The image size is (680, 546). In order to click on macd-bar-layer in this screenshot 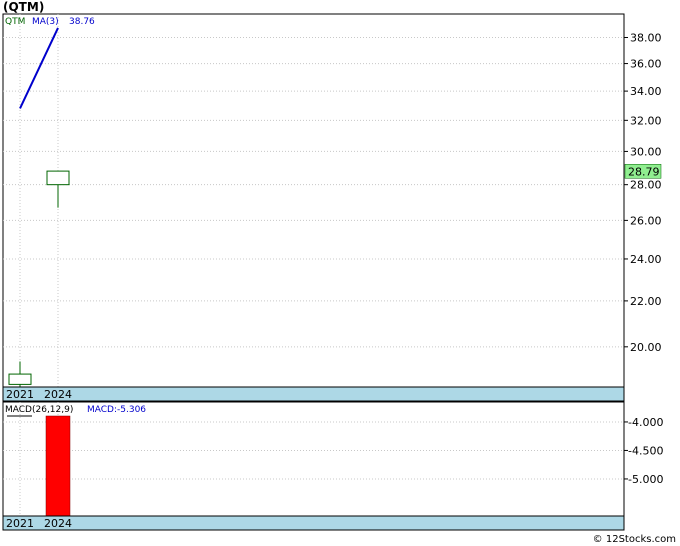, I will do `click(58, 466)`.